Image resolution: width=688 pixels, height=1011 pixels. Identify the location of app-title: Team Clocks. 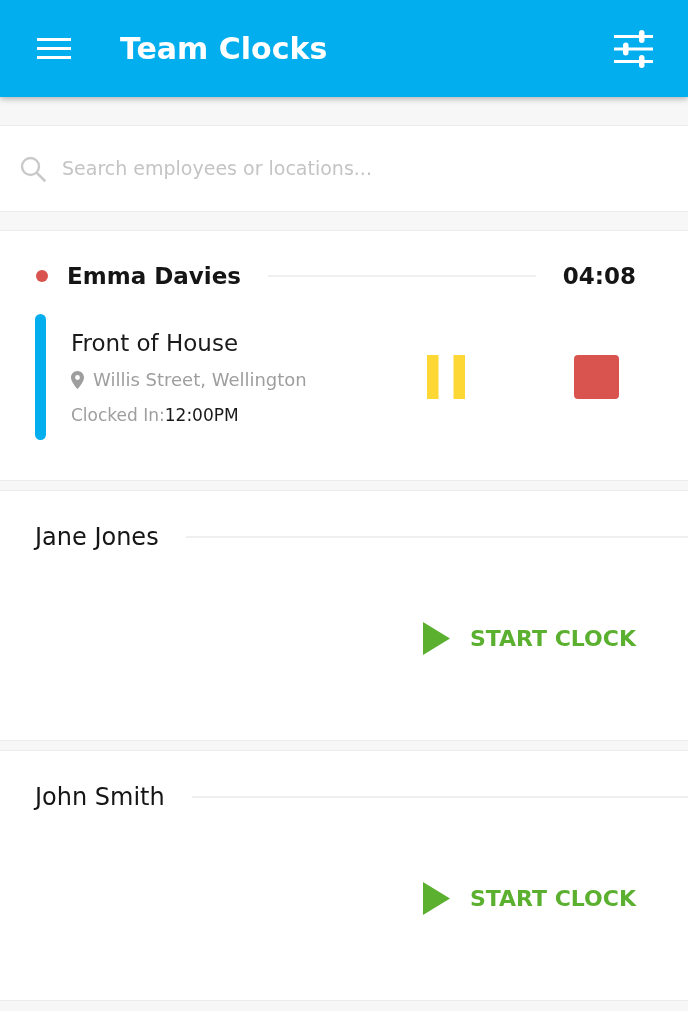
(224, 48).